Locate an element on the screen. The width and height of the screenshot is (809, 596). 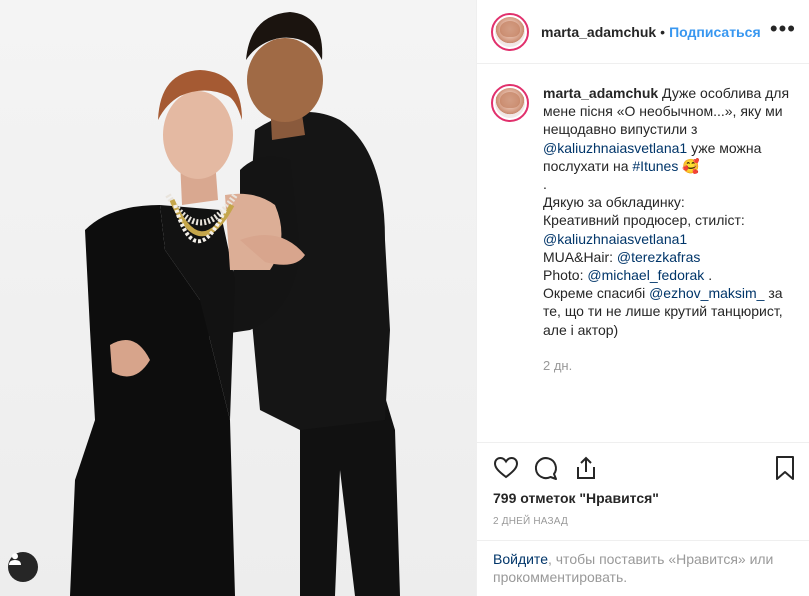
caption-photo-end: . is located at coordinates (708, 275).